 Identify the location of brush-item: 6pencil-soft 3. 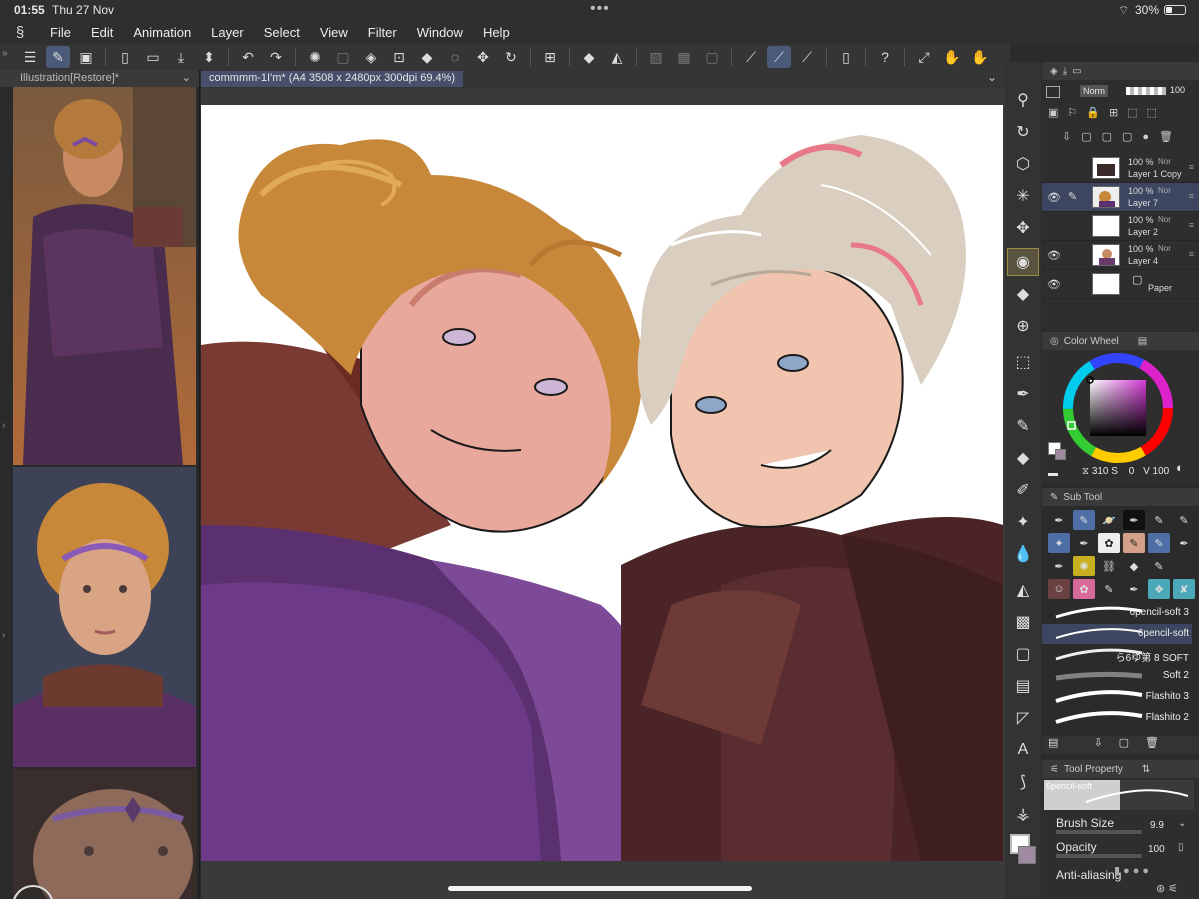
(1117, 613).